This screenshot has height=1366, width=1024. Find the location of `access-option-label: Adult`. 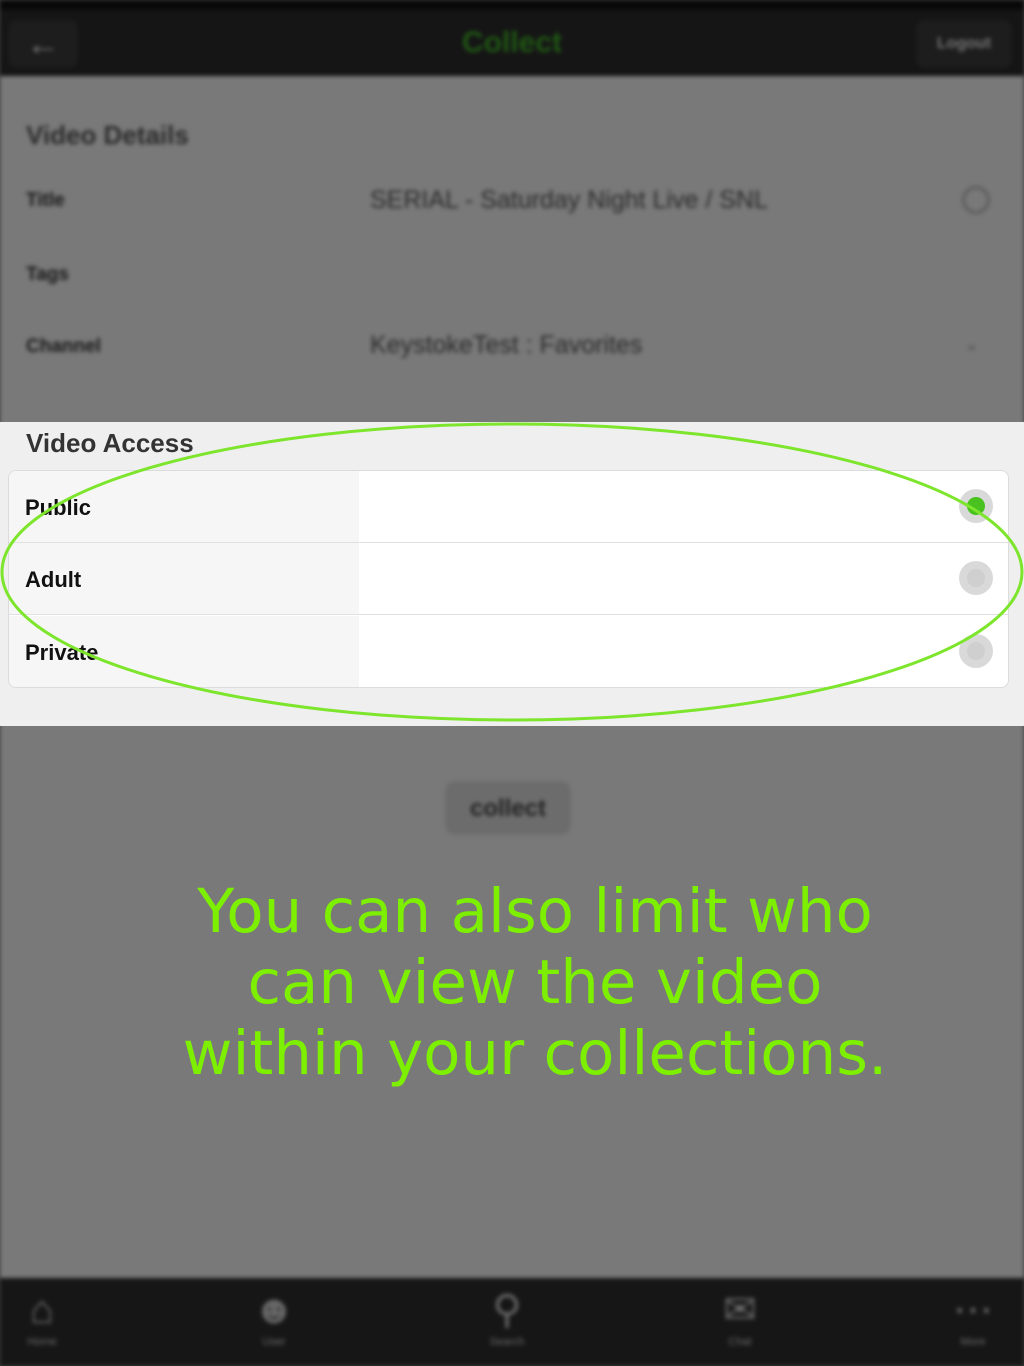

access-option-label: Adult is located at coordinates (53, 579).